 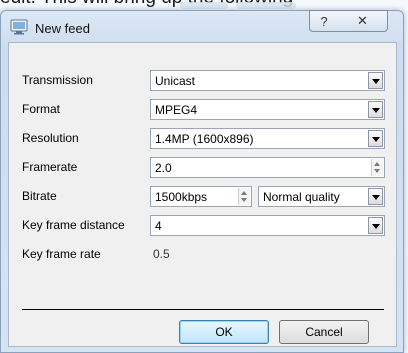 I want to click on help-icon: ?, so click(x=324, y=21).